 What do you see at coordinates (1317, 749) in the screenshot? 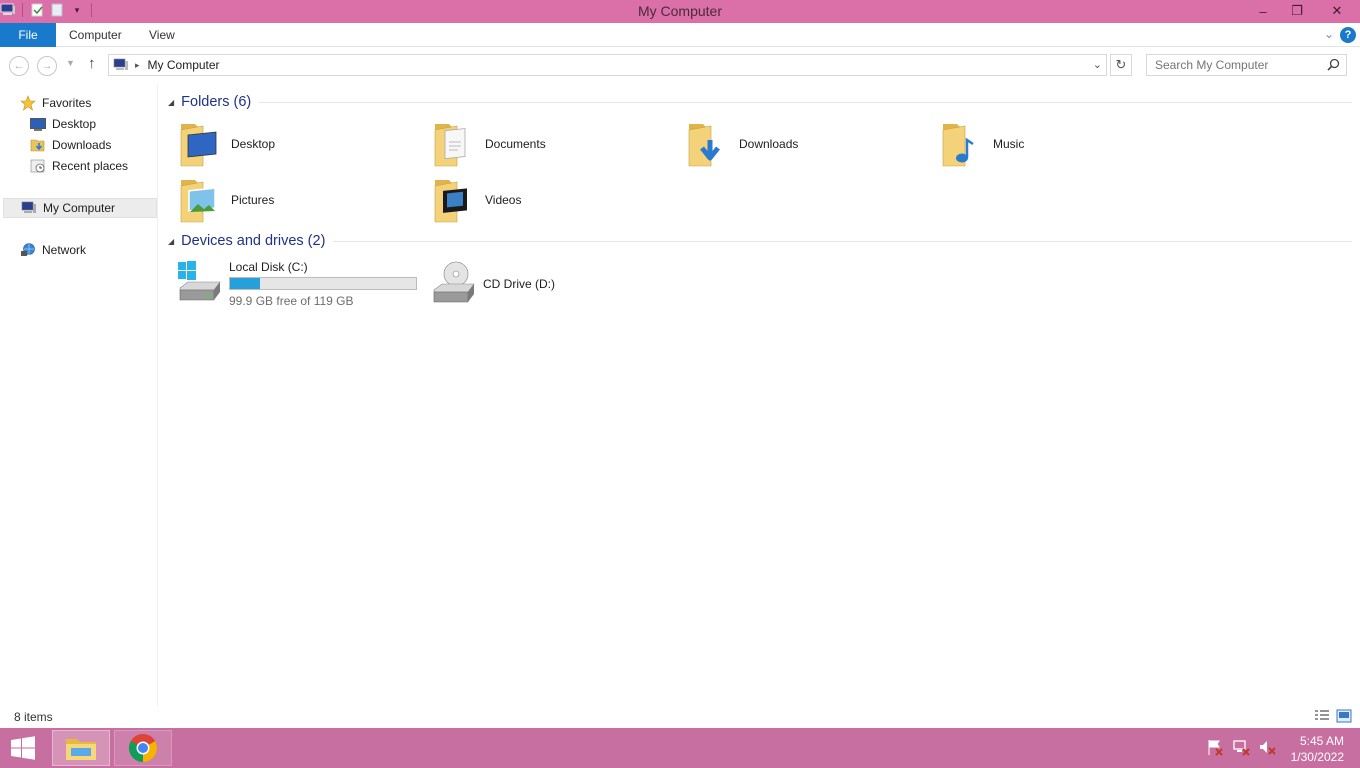
I see `taskbar-clock: 5:45 AM 1/30/2022` at bounding box center [1317, 749].